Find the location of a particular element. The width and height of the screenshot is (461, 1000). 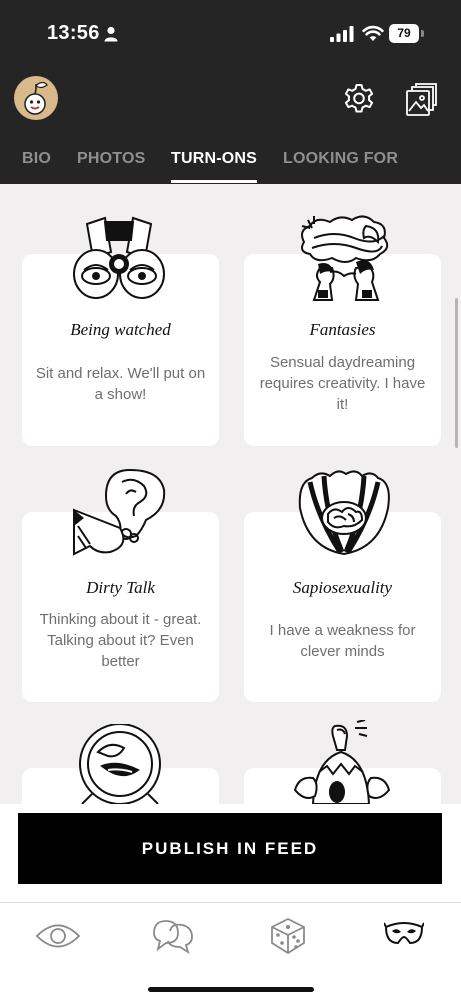

publish-area: PUBLISH IN FEED is located at coordinates (230, 853).